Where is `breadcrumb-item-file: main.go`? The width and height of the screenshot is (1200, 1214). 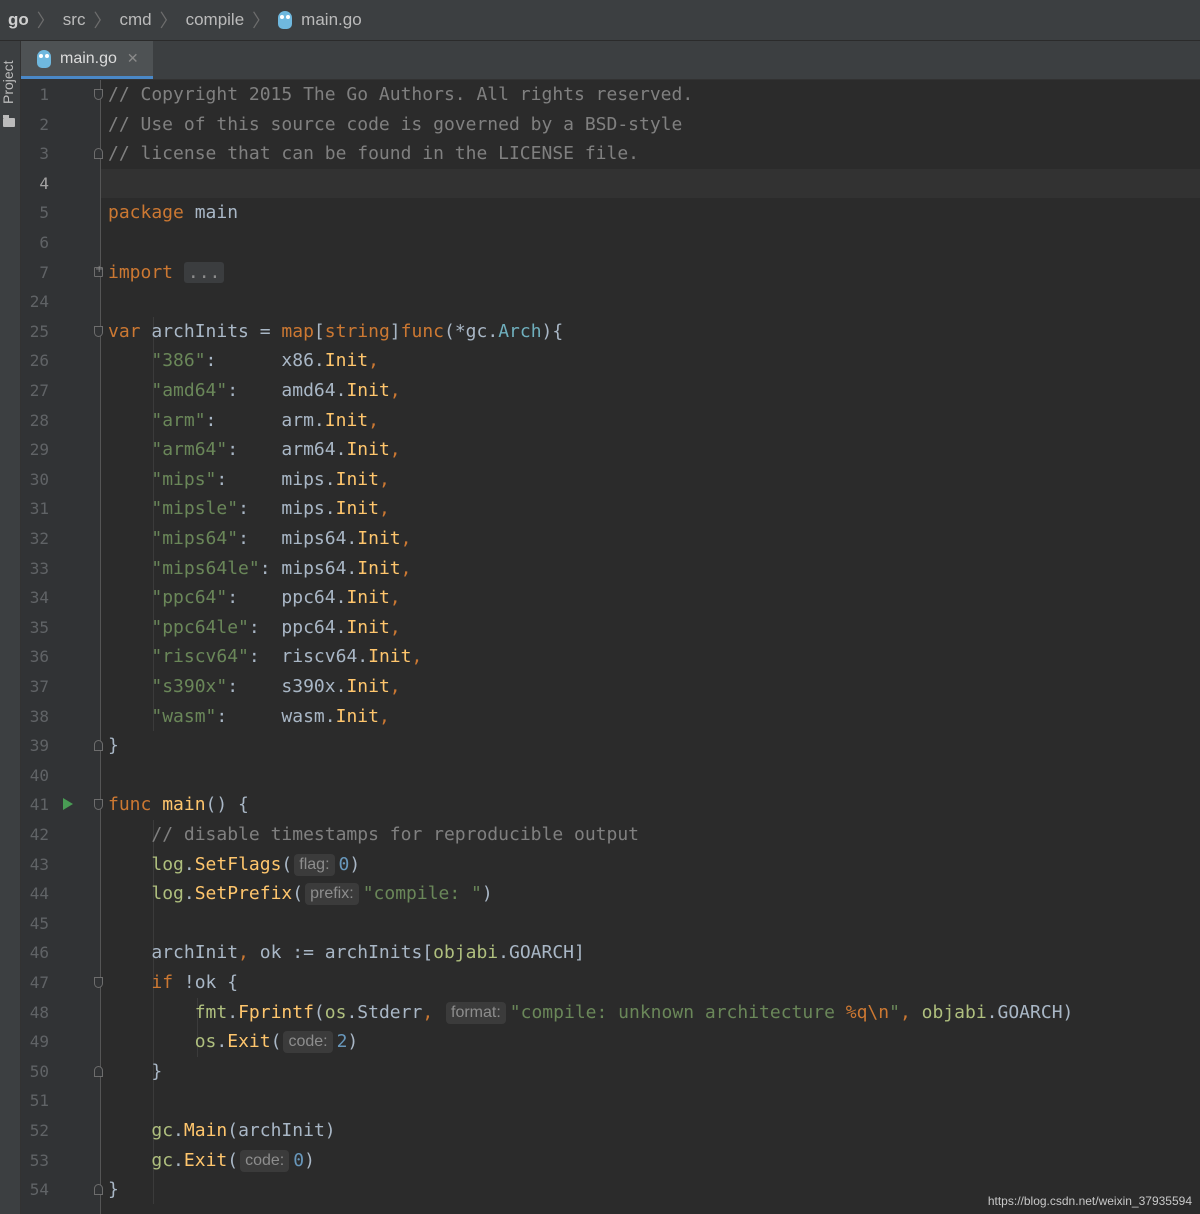
breadcrumb-item-file: main.go is located at coordinates (320, 20).